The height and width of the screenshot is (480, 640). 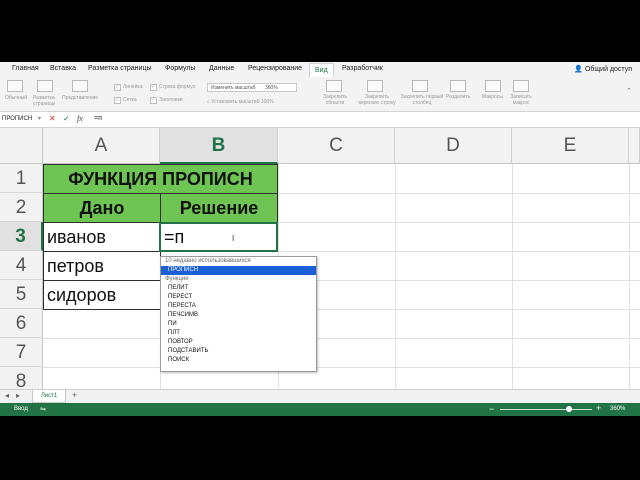 I want to click on autocomplete-item: ПЛТ, so click(x=238, y=333).